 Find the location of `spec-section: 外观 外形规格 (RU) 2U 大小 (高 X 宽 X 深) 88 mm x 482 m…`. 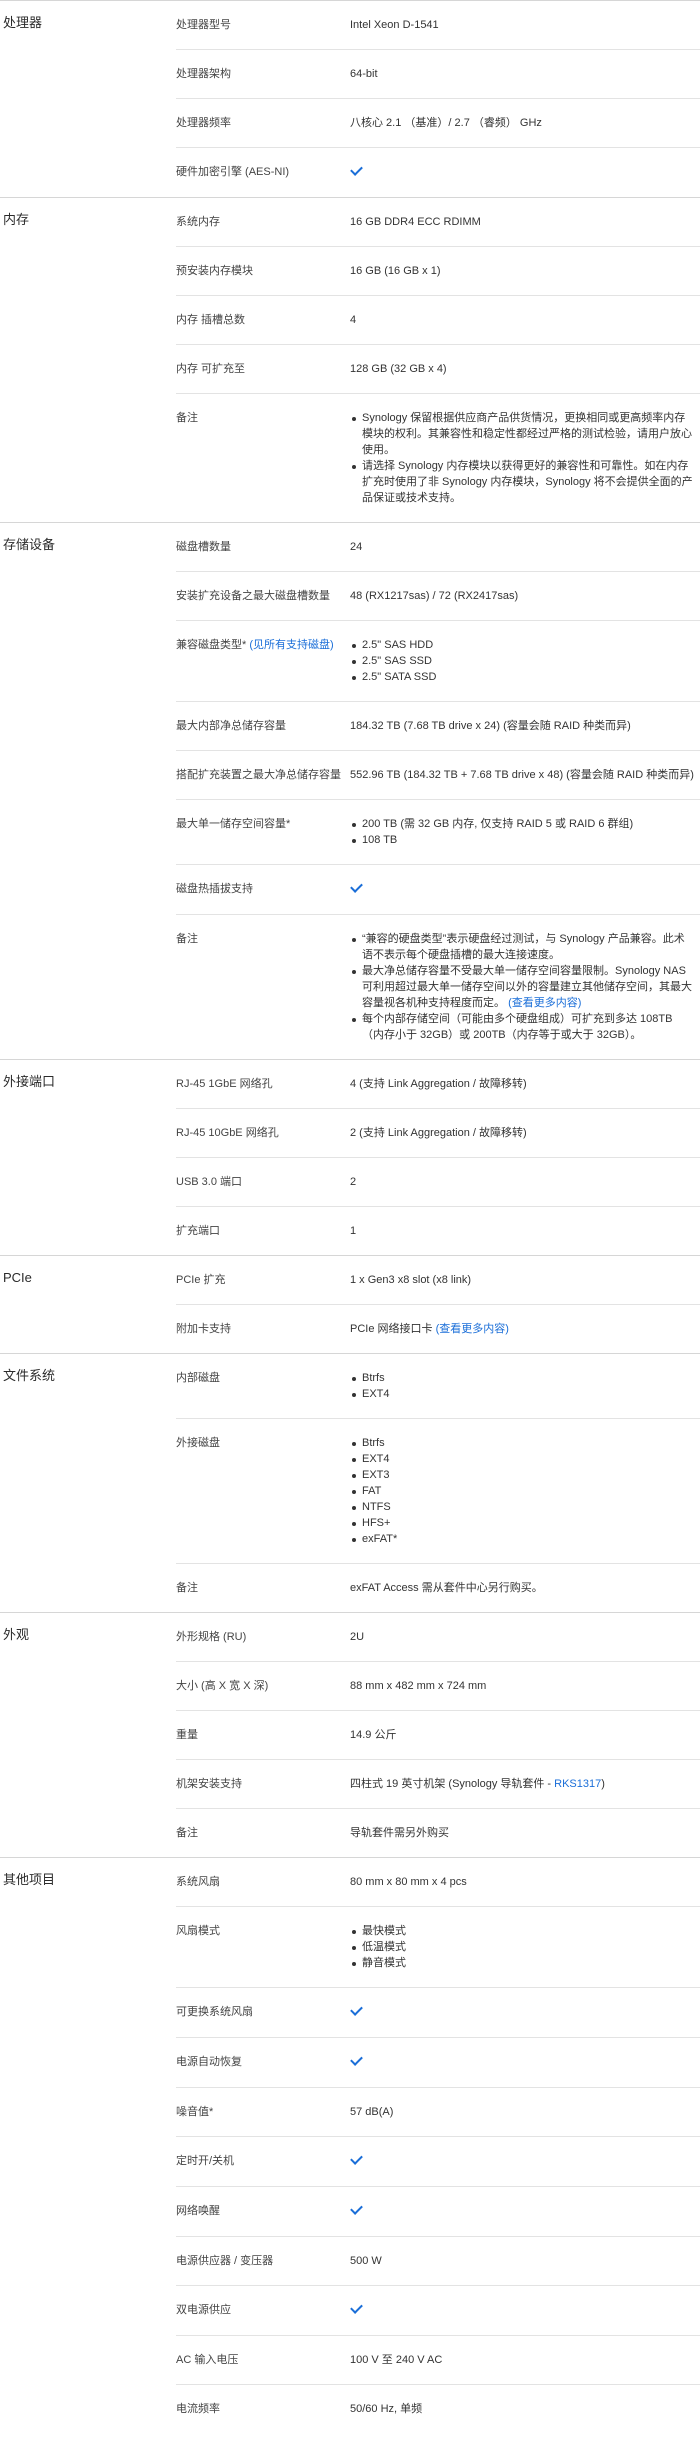

spec-section: 外观 外形规格 (RU) 2U 大小 (高 X 宽 X 深) 88 mm x 482 m… is located at coordinates (350, 1734).